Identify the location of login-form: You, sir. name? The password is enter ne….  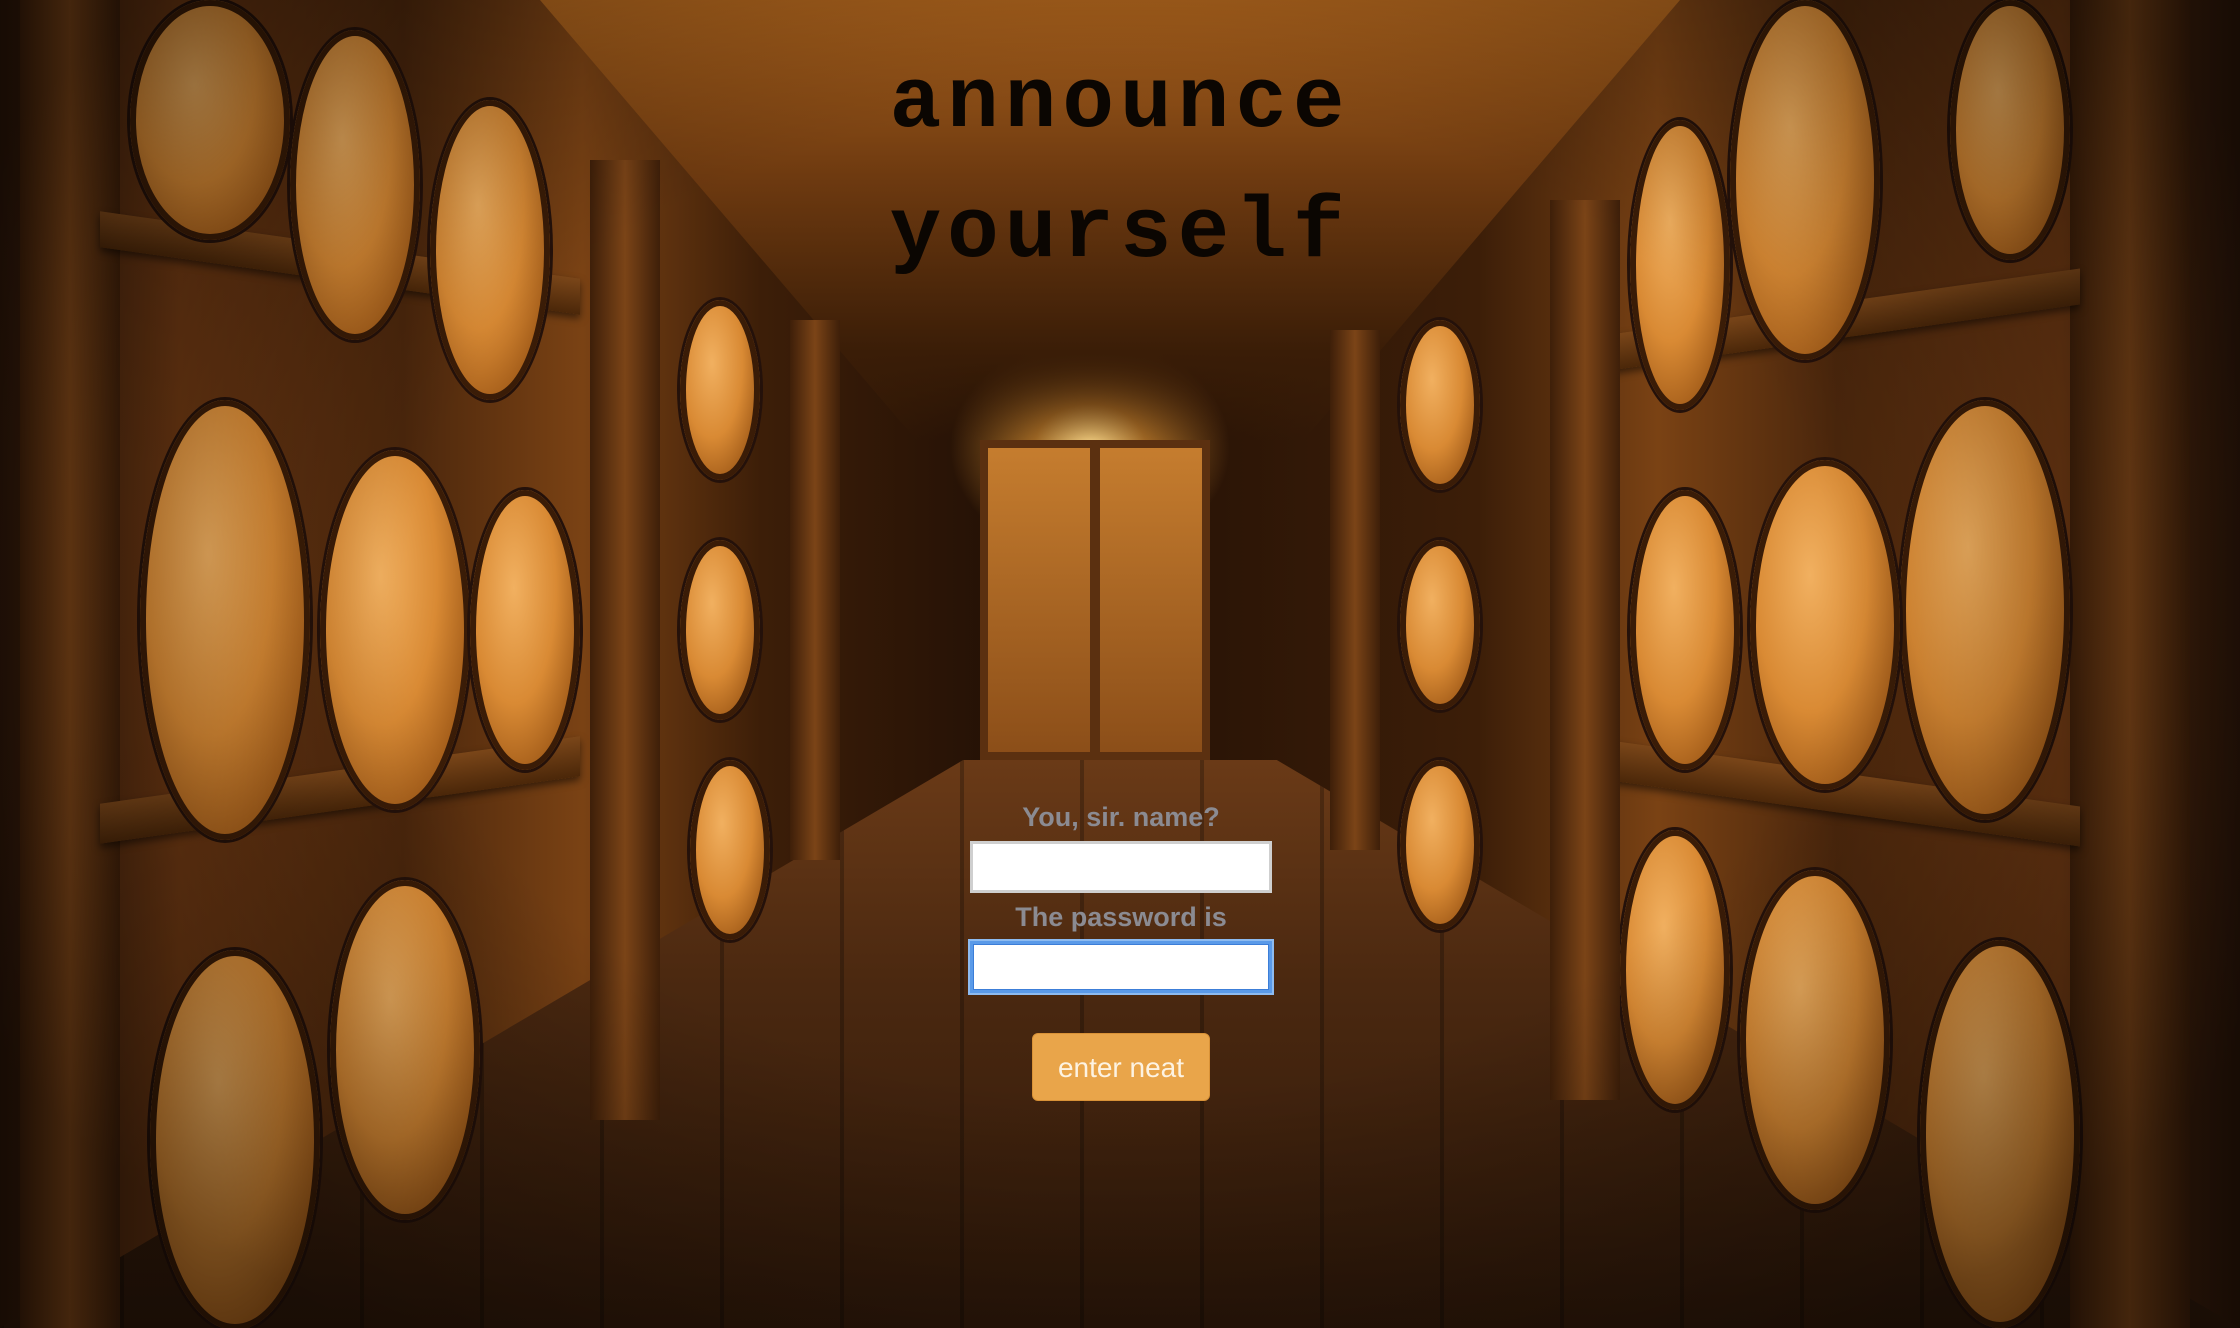
(1121, 949).